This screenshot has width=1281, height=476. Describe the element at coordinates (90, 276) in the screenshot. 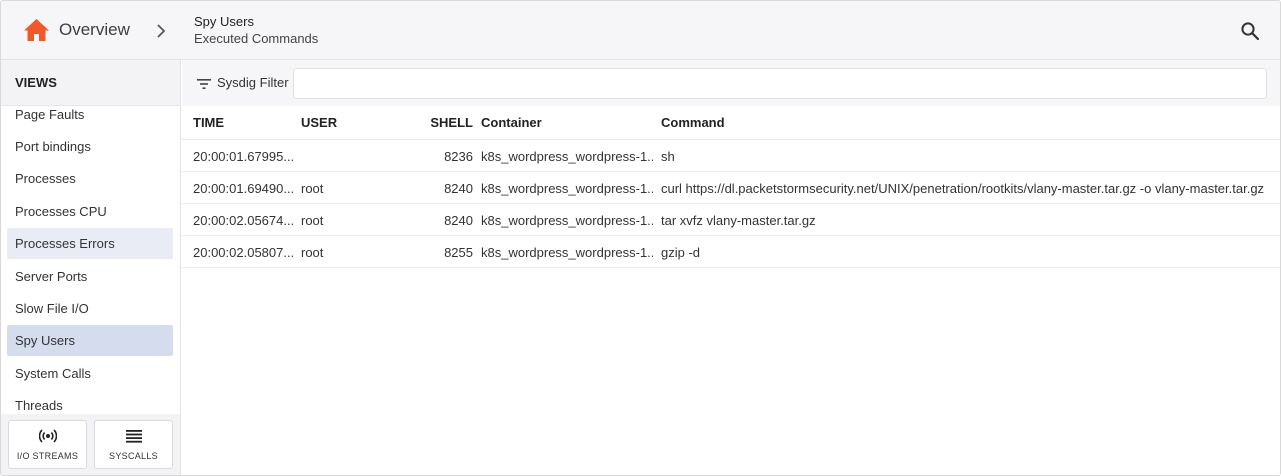

I see `view-item-server-ports: Server Ports` at that location.